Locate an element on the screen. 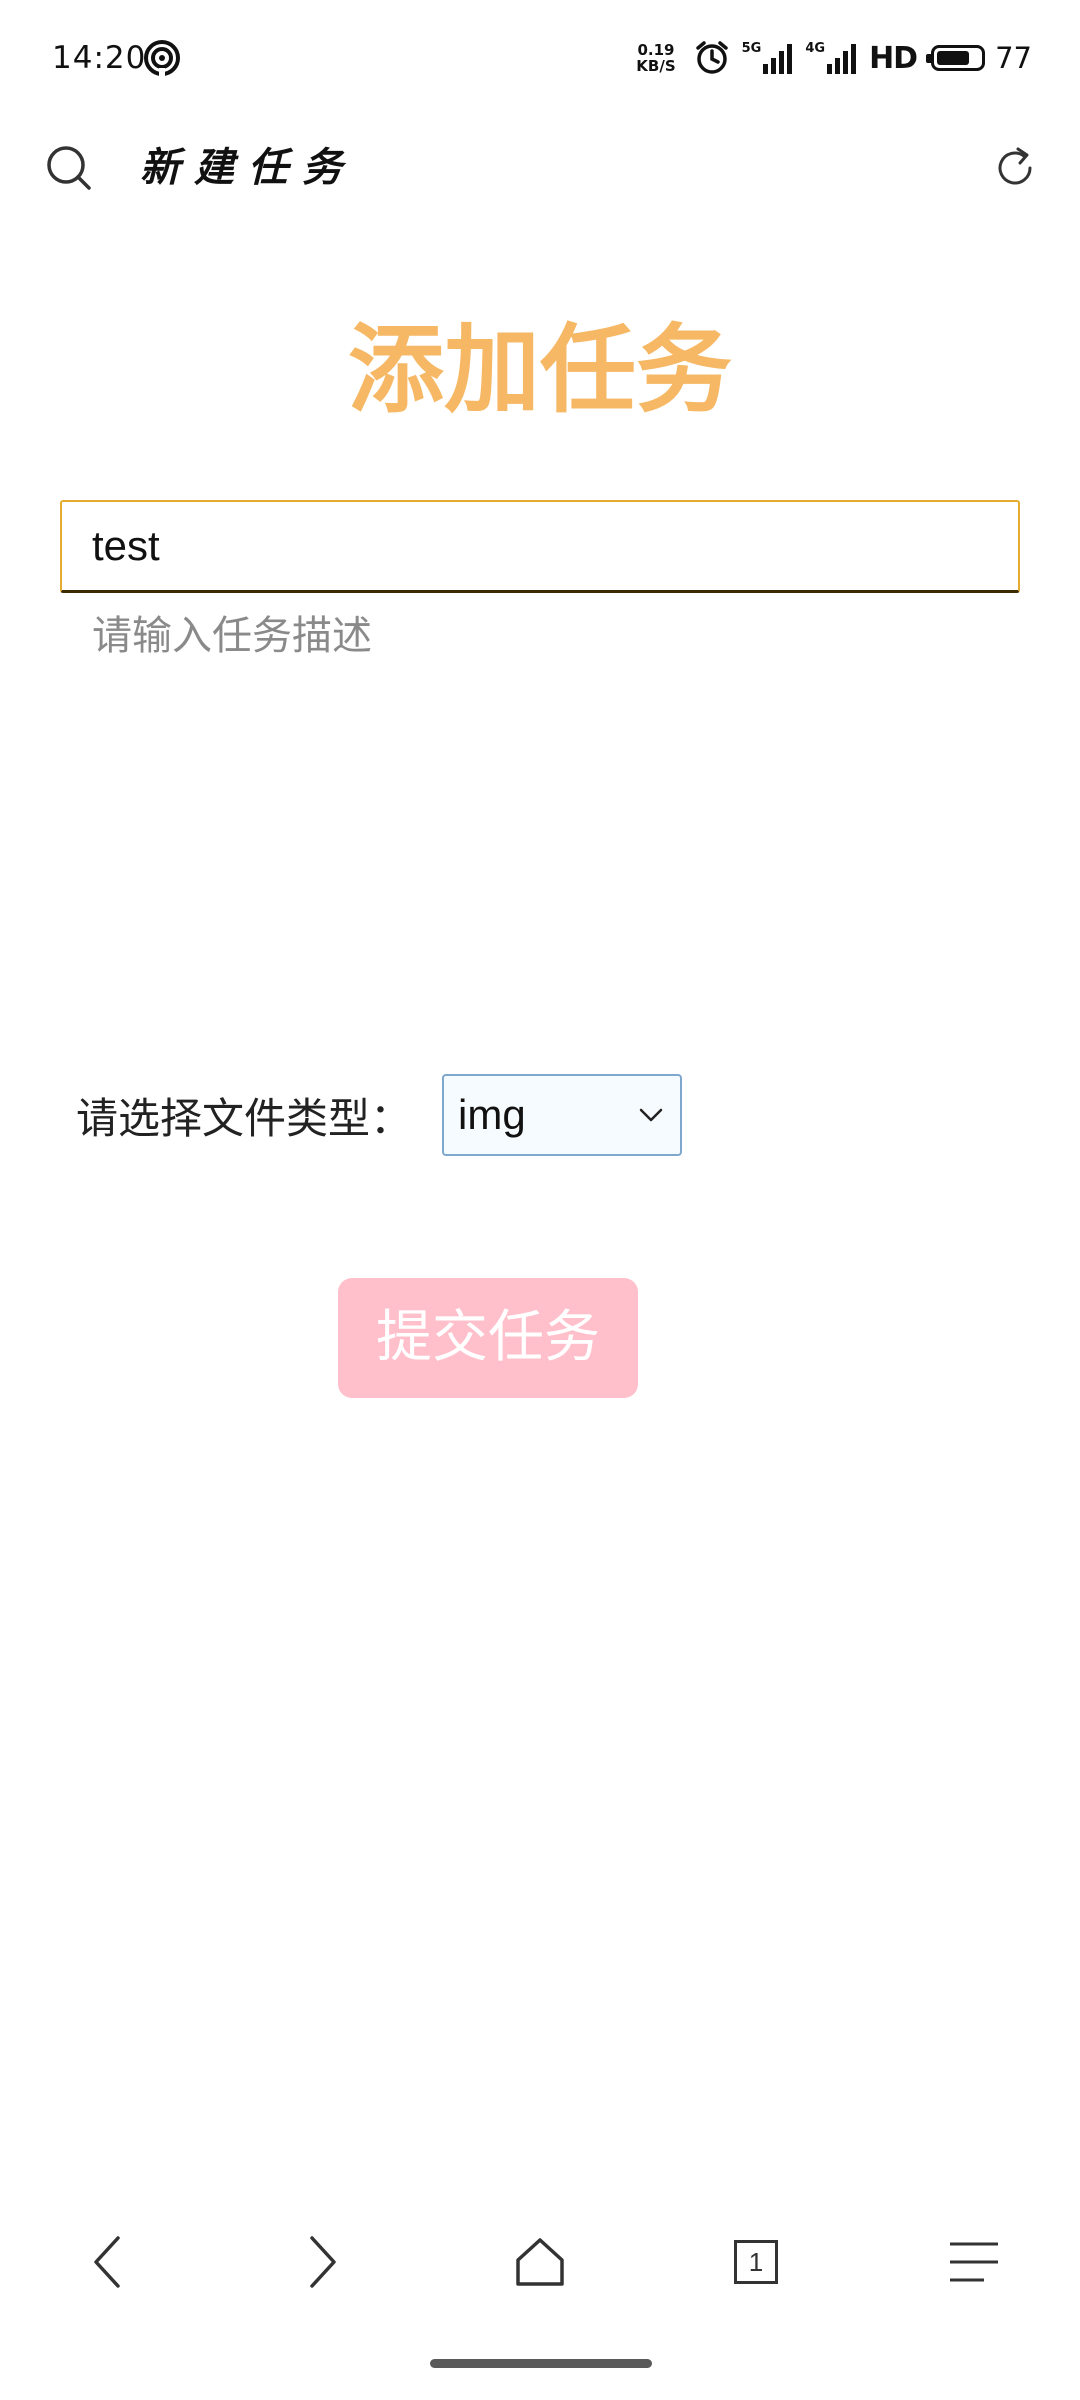 This screenshot has height=2400, width=1080. menu-icon is located at coordinates (974, 2262).